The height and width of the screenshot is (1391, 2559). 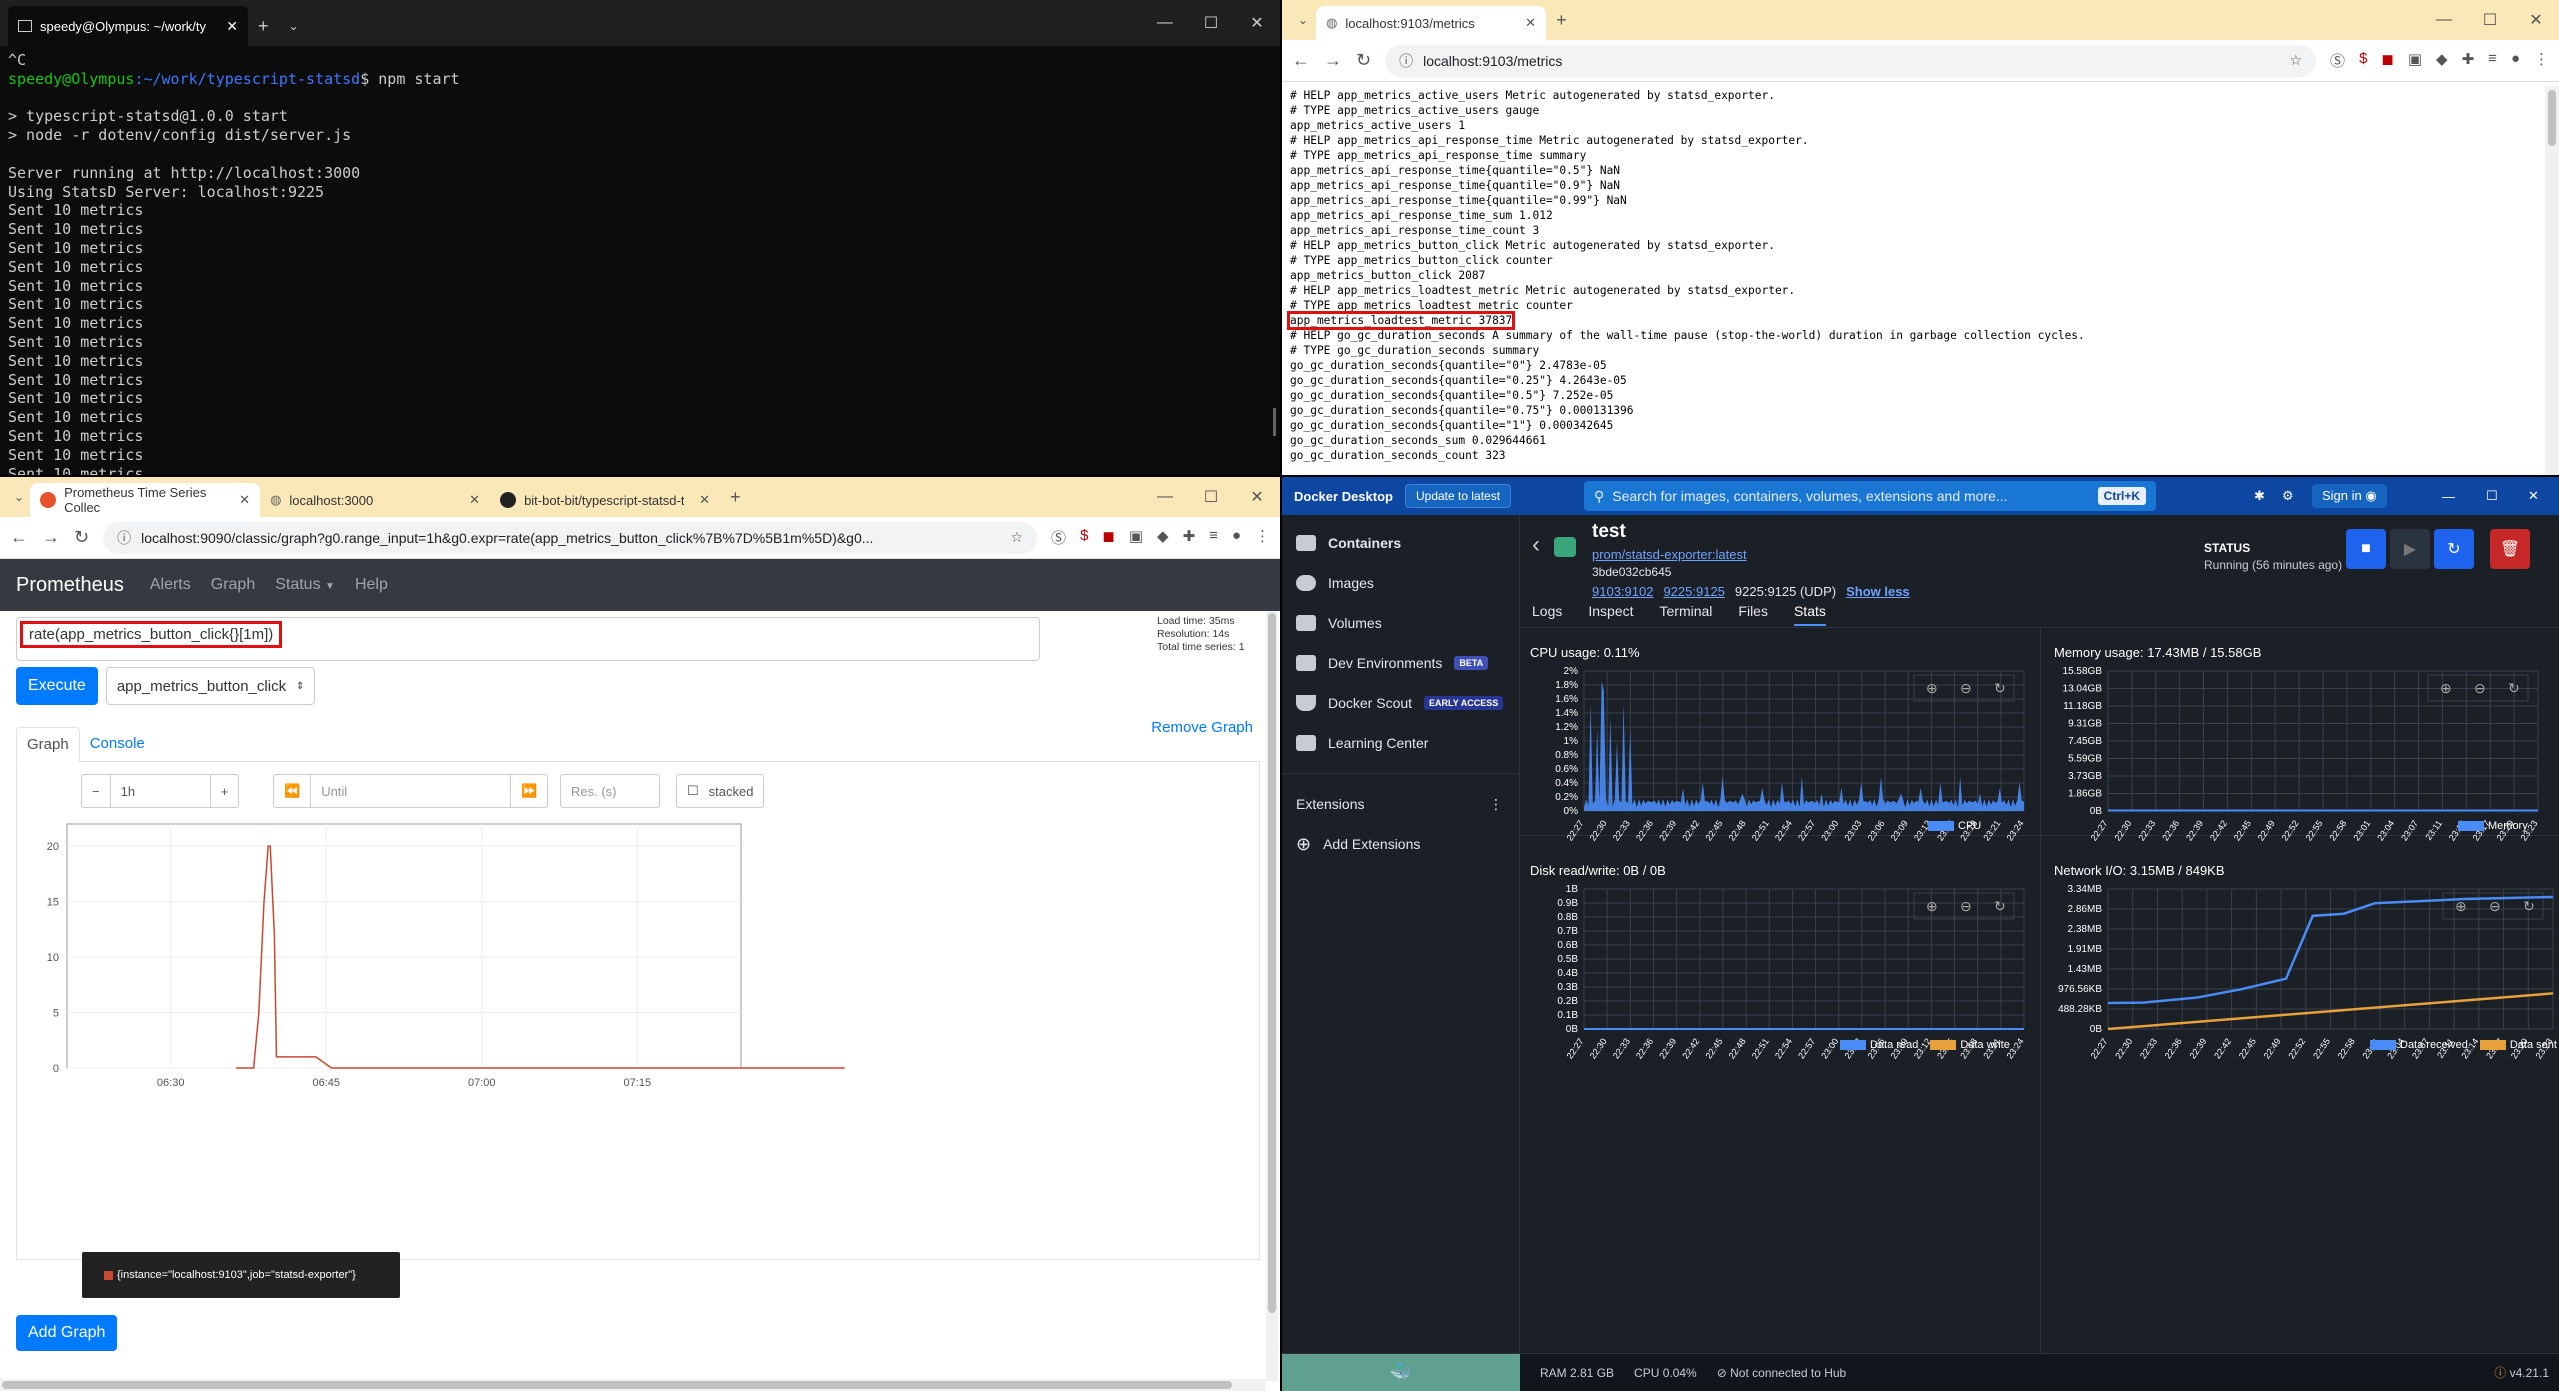 I want to click on until-input: Until, so click(x=410, y=791).